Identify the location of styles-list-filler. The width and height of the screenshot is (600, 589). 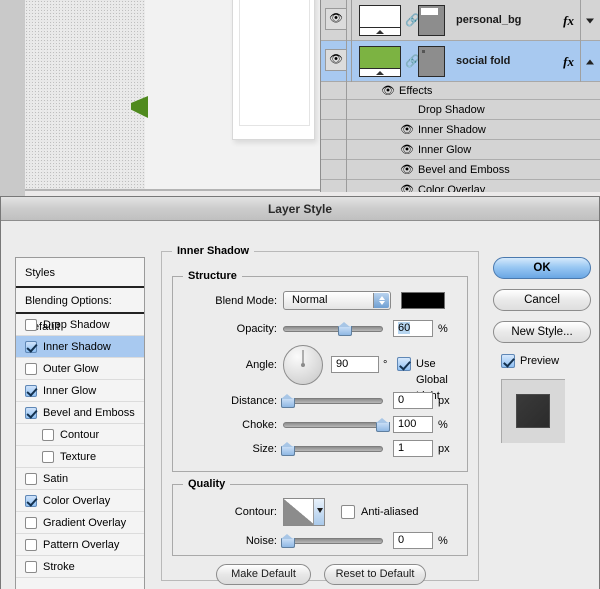
(80, 583).